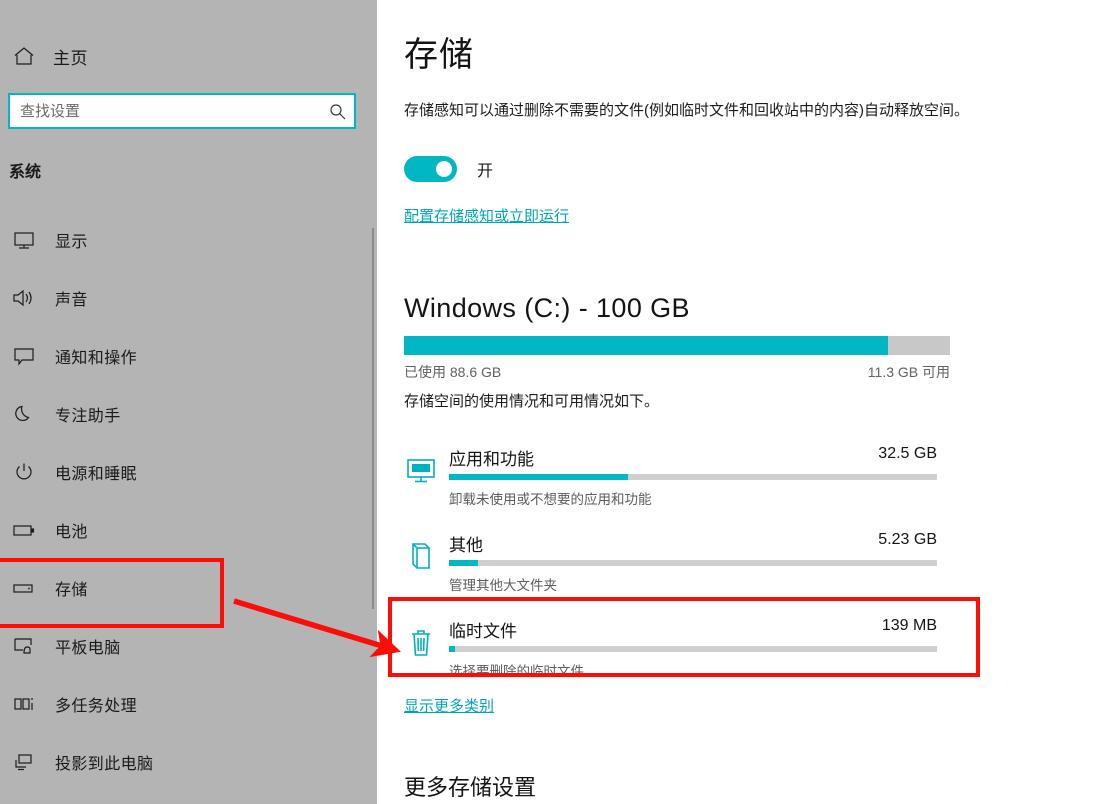  Describe the element at coordinates (337, 111) in the screenshot. I see `search-icon` at that location.